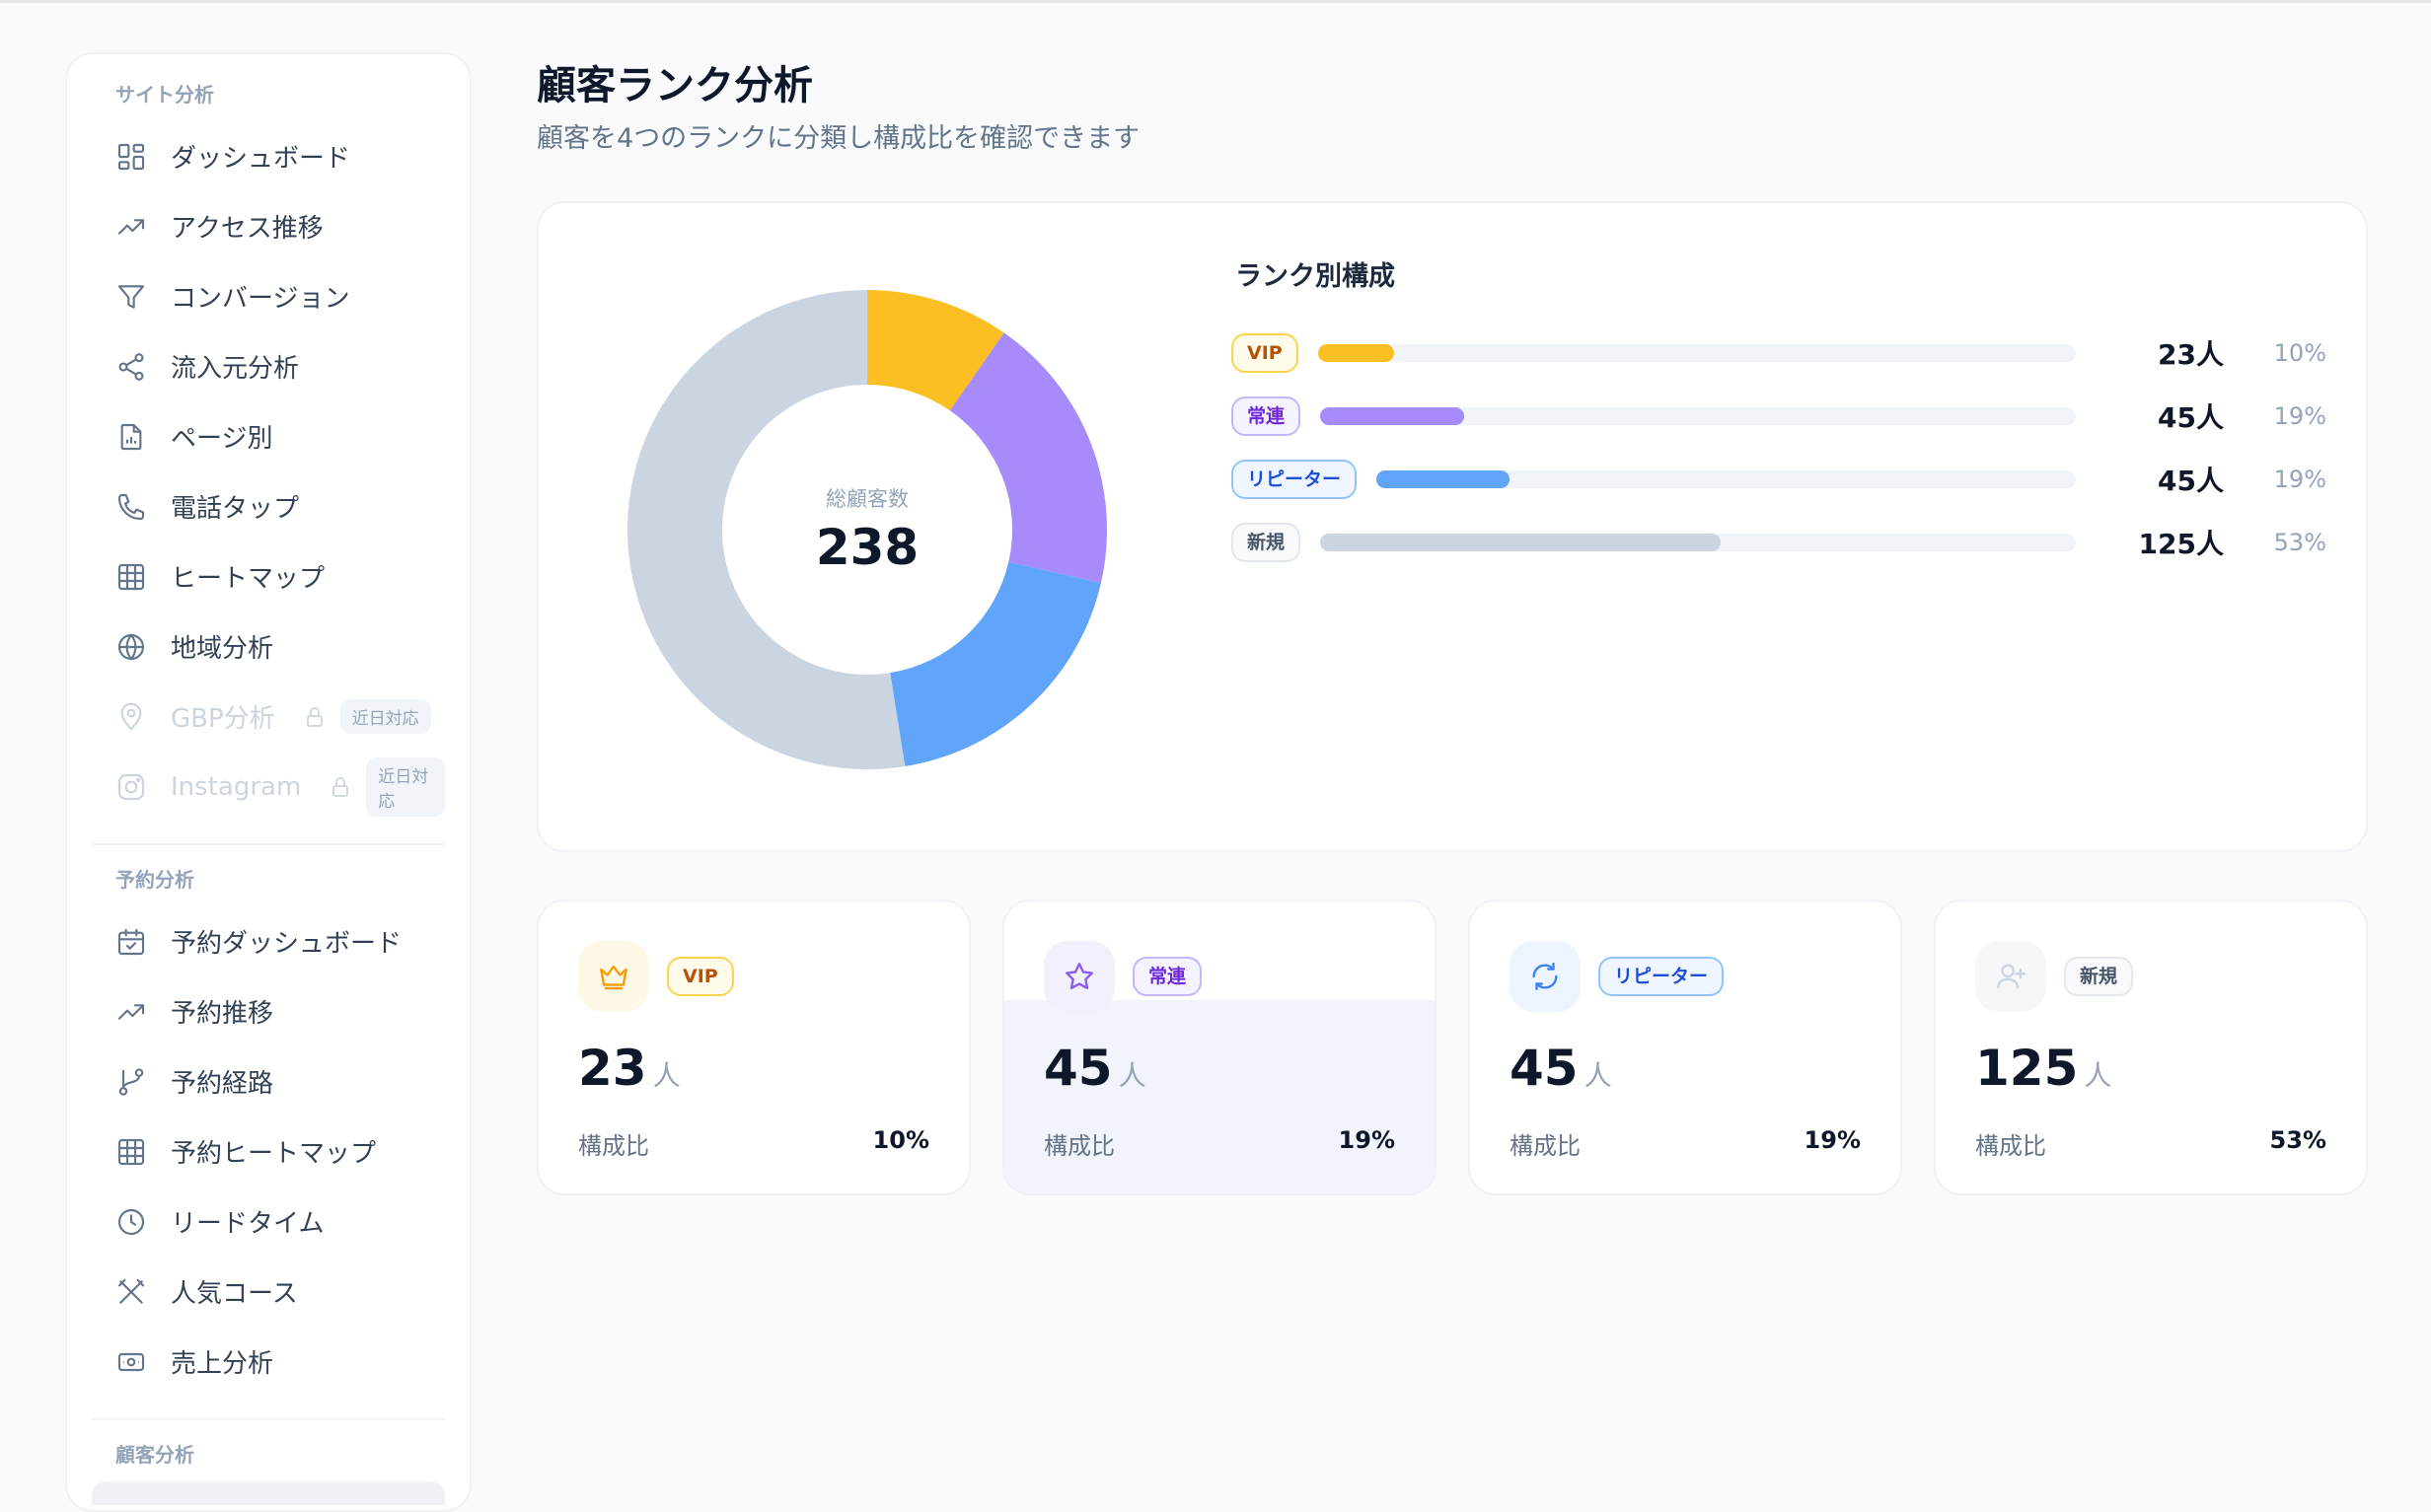 The image size is (2431, 1512). What do you see at coordinates (131, 367) in the screenshot?
I see `share-icon` at bounding box center [131, 367].